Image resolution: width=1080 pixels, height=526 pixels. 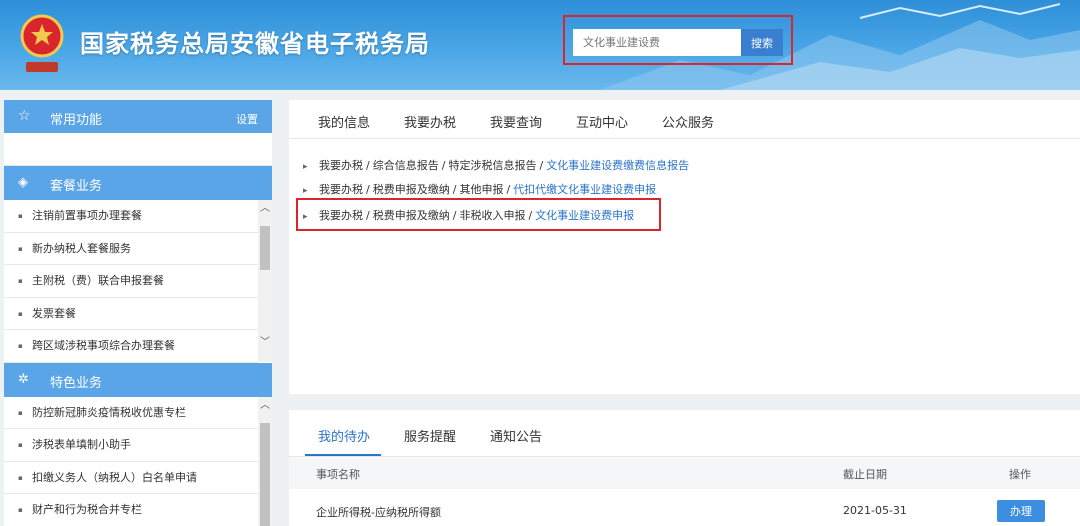 I want to click on result-link: 代扣代缴文化事业建设费申报, so click(x=584, y=189).